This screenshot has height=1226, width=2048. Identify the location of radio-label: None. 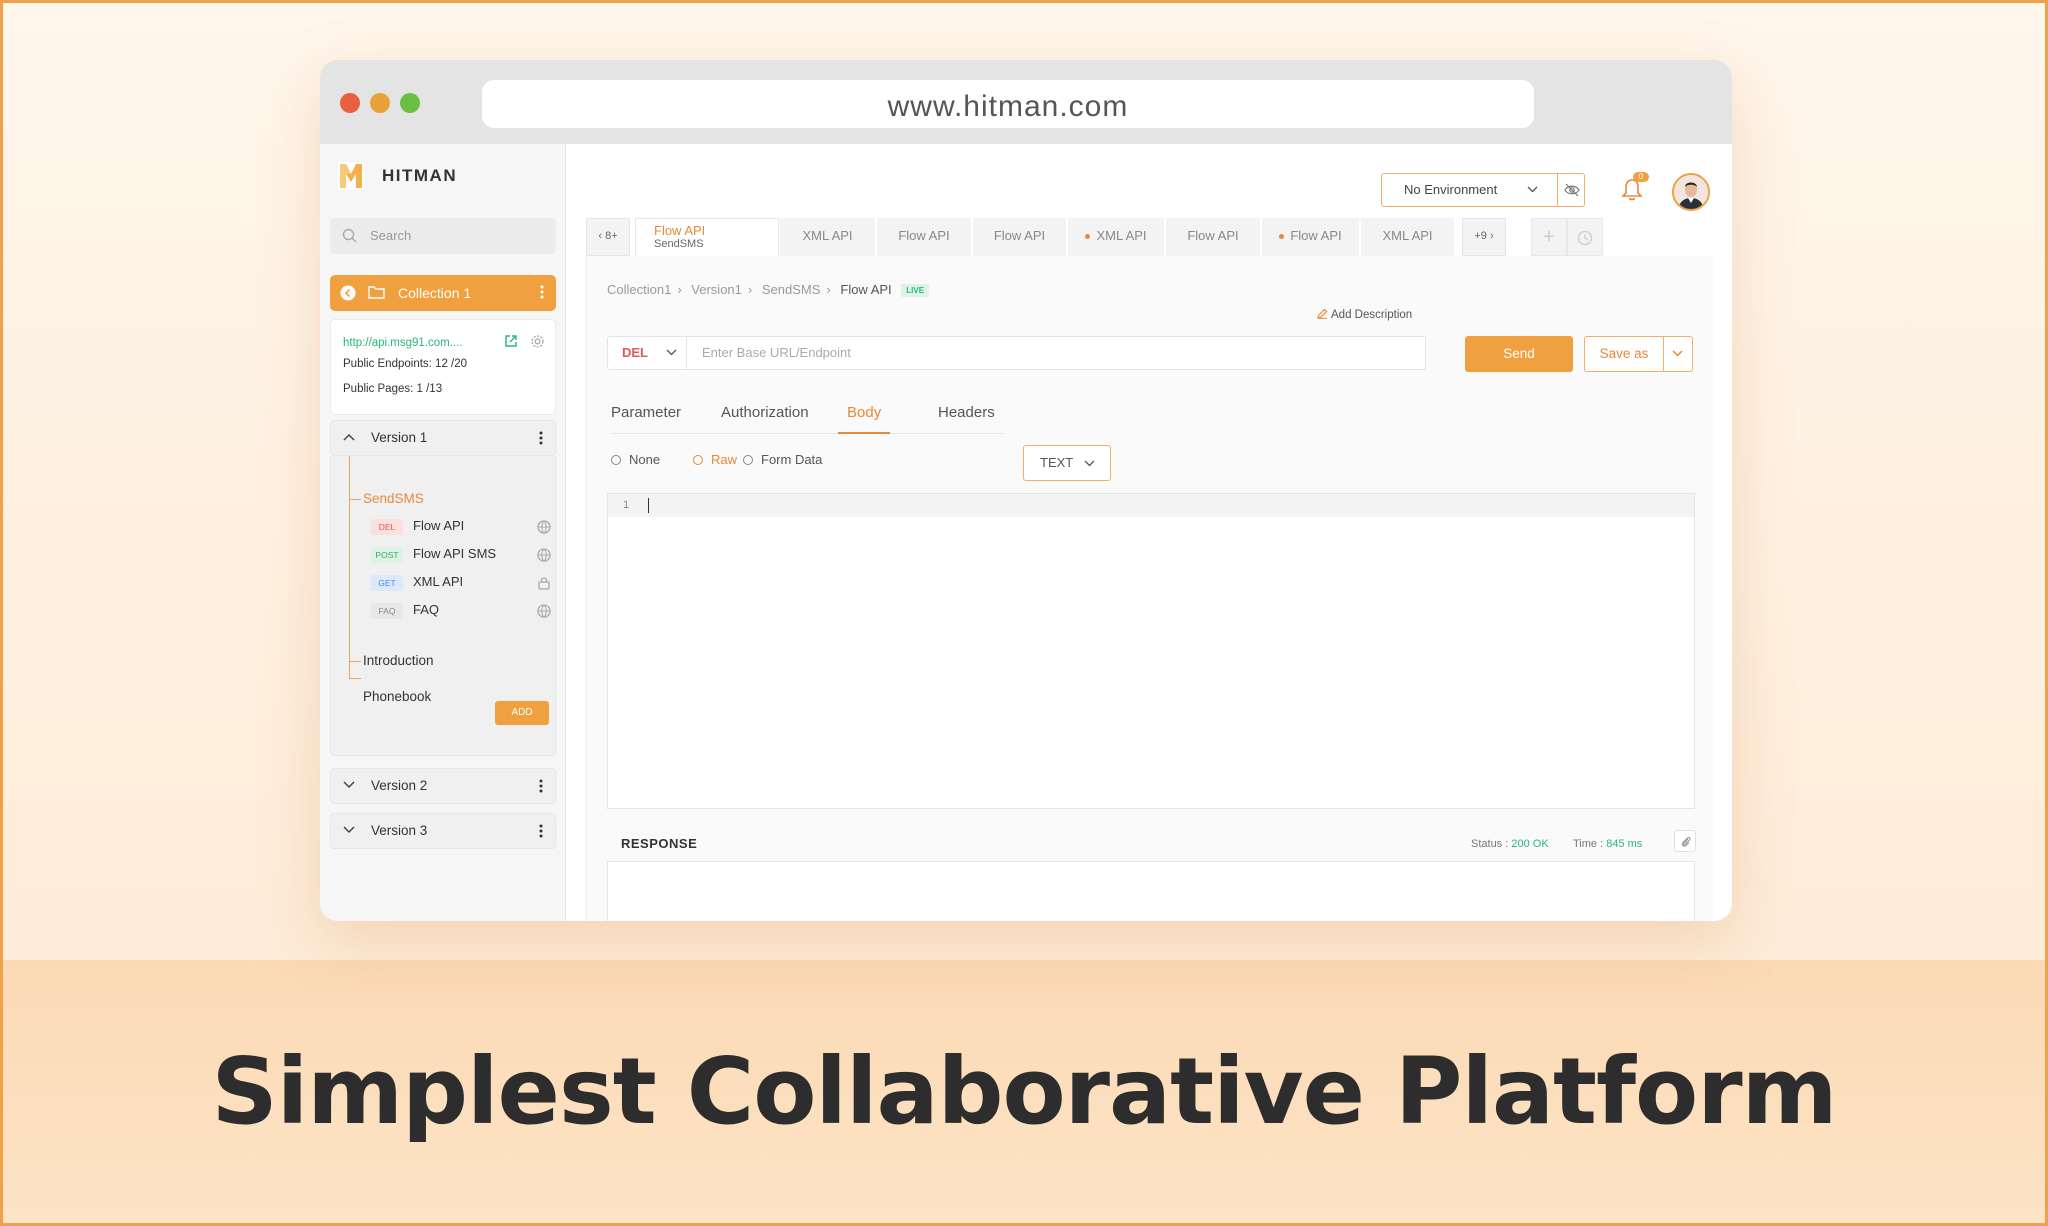
(645, 459).